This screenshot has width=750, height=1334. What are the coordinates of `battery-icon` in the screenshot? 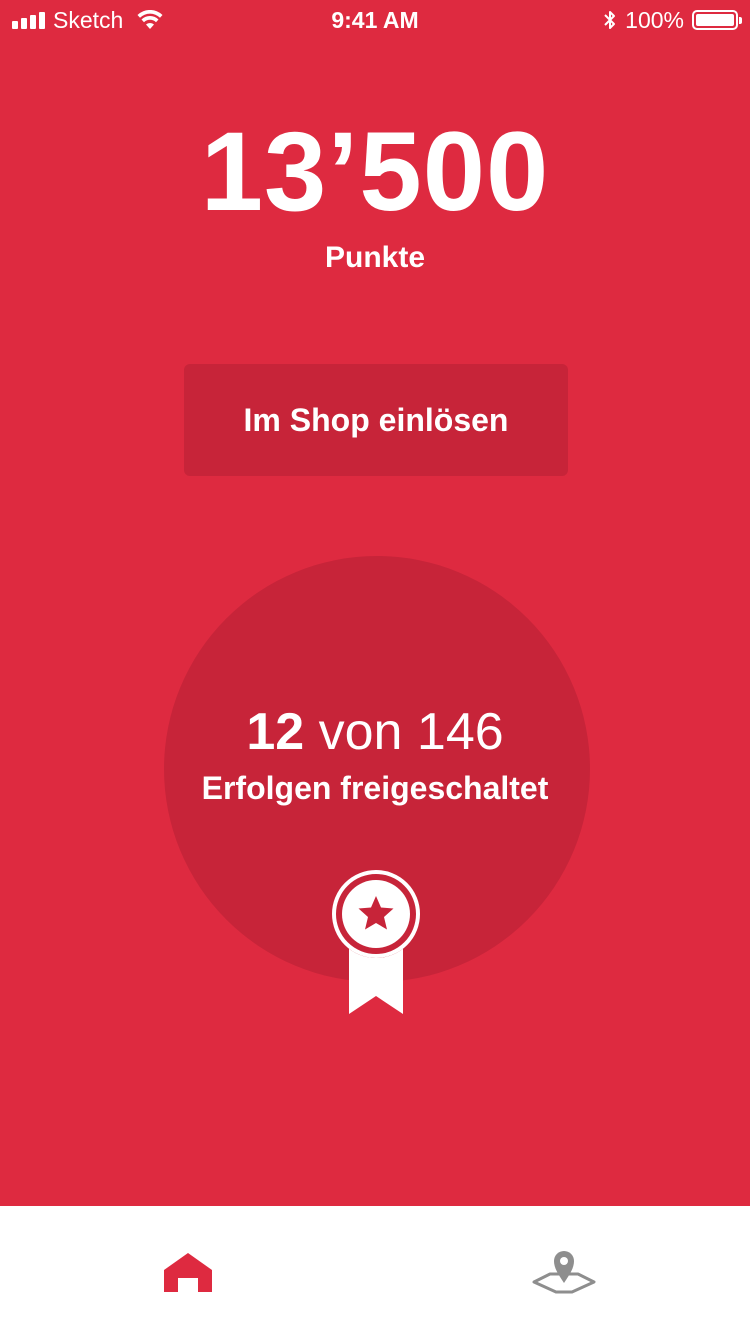 It's located at (717, 20).